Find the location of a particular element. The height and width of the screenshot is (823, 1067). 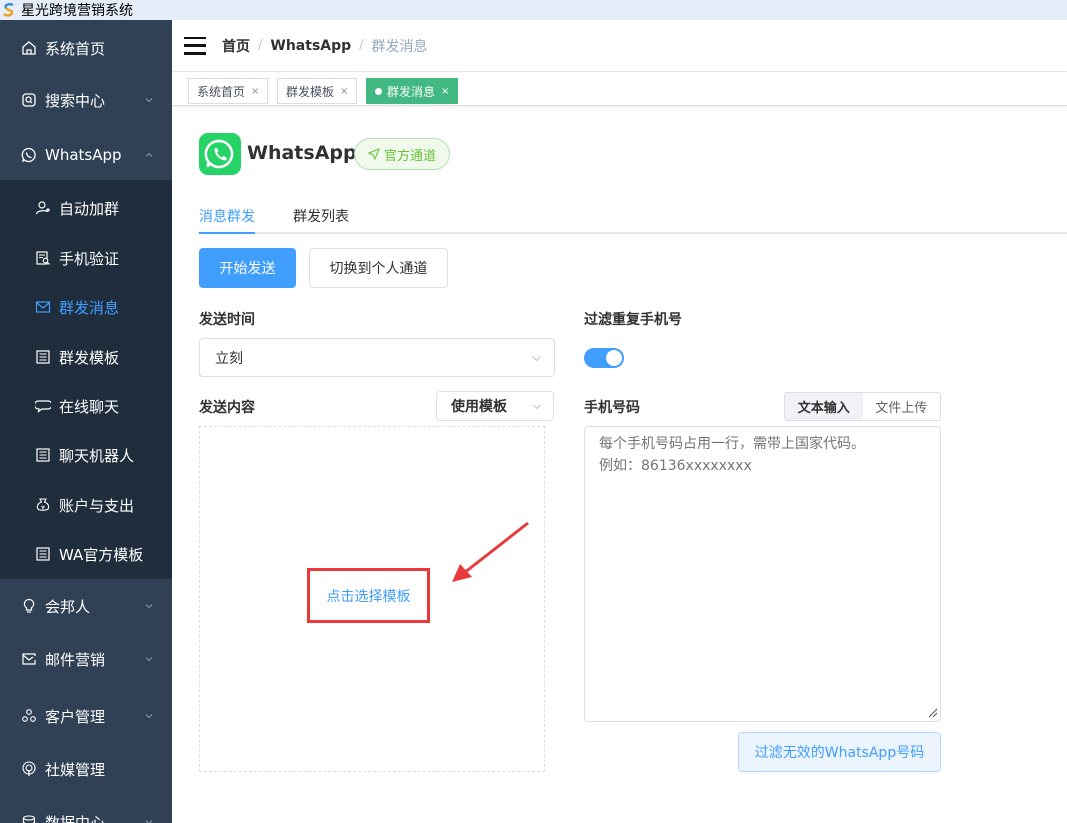

filter-invalid-whatsapp-button: 过滤无效的WhatsApp号码 is located at coordinates (839, 752).